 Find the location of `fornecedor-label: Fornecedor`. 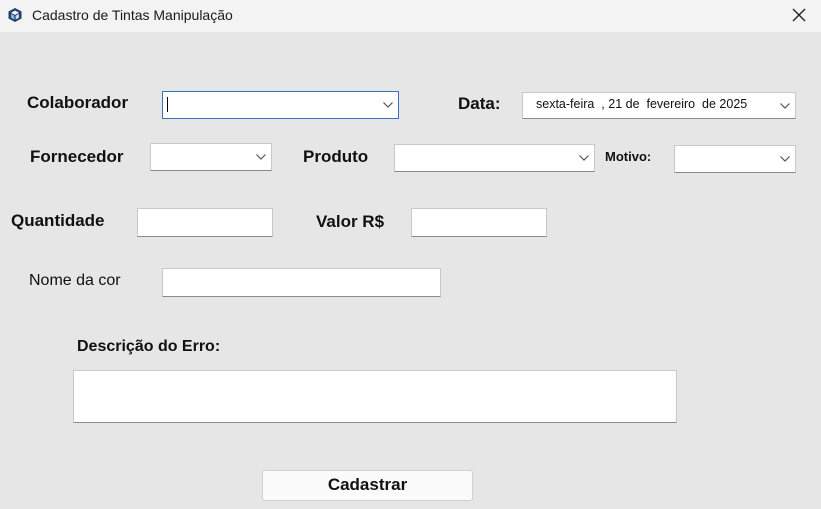

fornecedor-label: Fornecedor is located at coordinates (77, 156).